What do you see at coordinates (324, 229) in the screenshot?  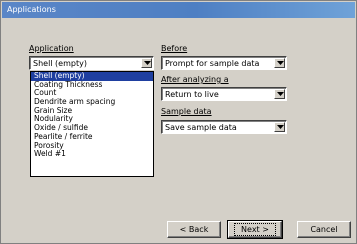 I see `cancel-button: Cancel` at bounding box center [324, 229].